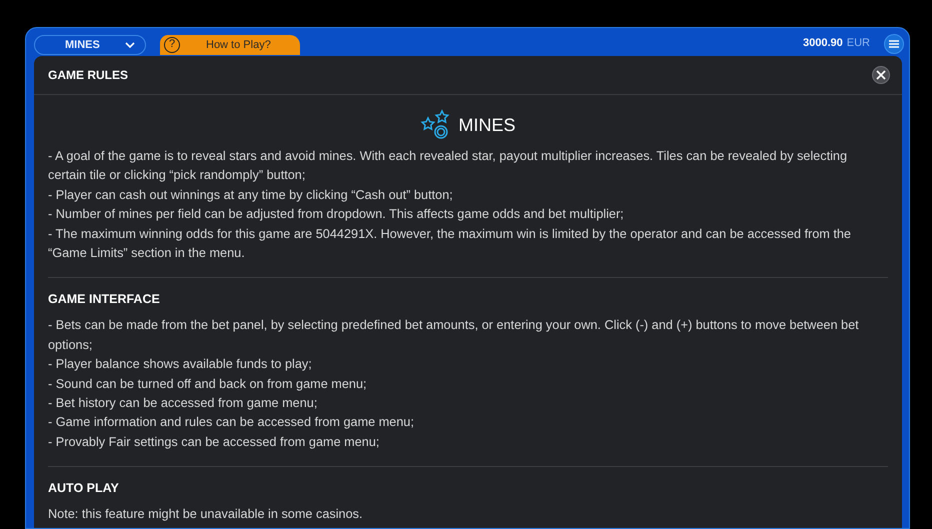  I want to click on rule-text: - The maximum winning odds for this game are 5044291X. However, the maximum win is limited by the operator and can be accessed from the “Game Limits” section in the menu., so click(450, 244).